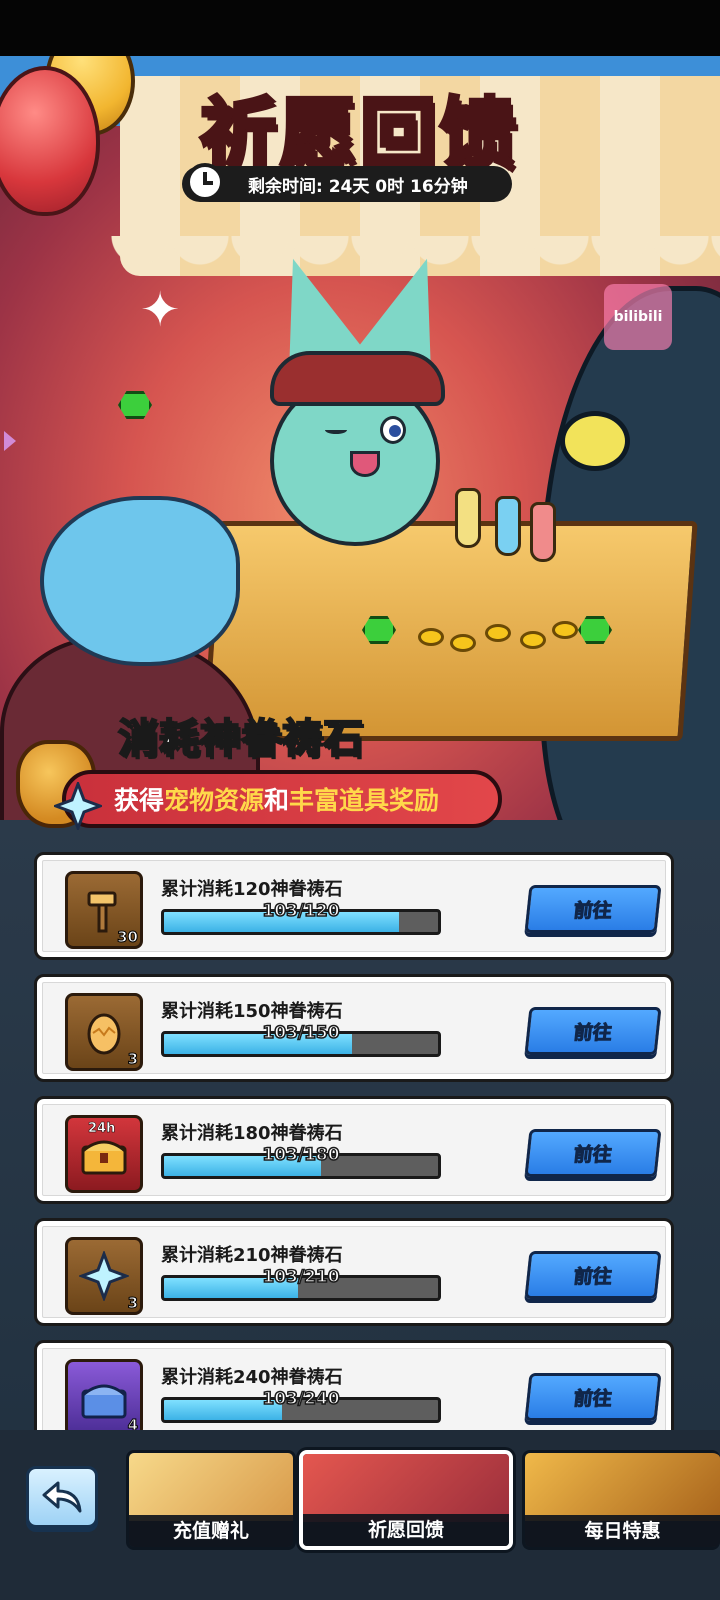  I want to click on treasure-chest-icon, so click(104, 1157).